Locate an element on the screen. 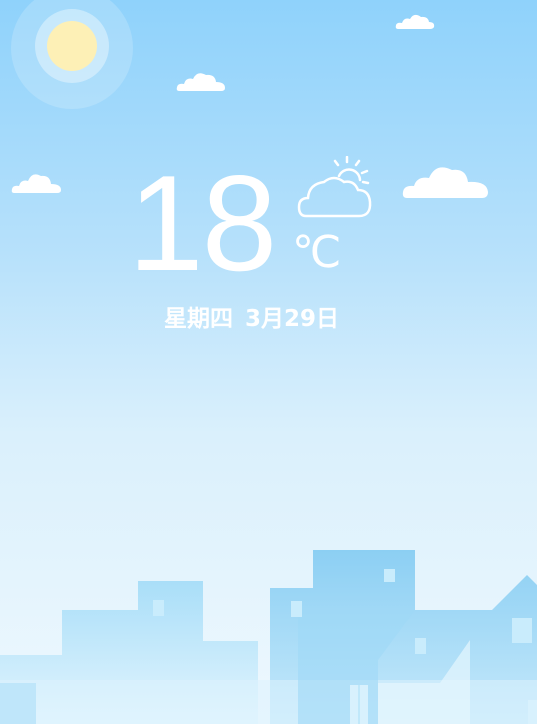 The image size is (537, 724). building is located at coordinates (18, 703).